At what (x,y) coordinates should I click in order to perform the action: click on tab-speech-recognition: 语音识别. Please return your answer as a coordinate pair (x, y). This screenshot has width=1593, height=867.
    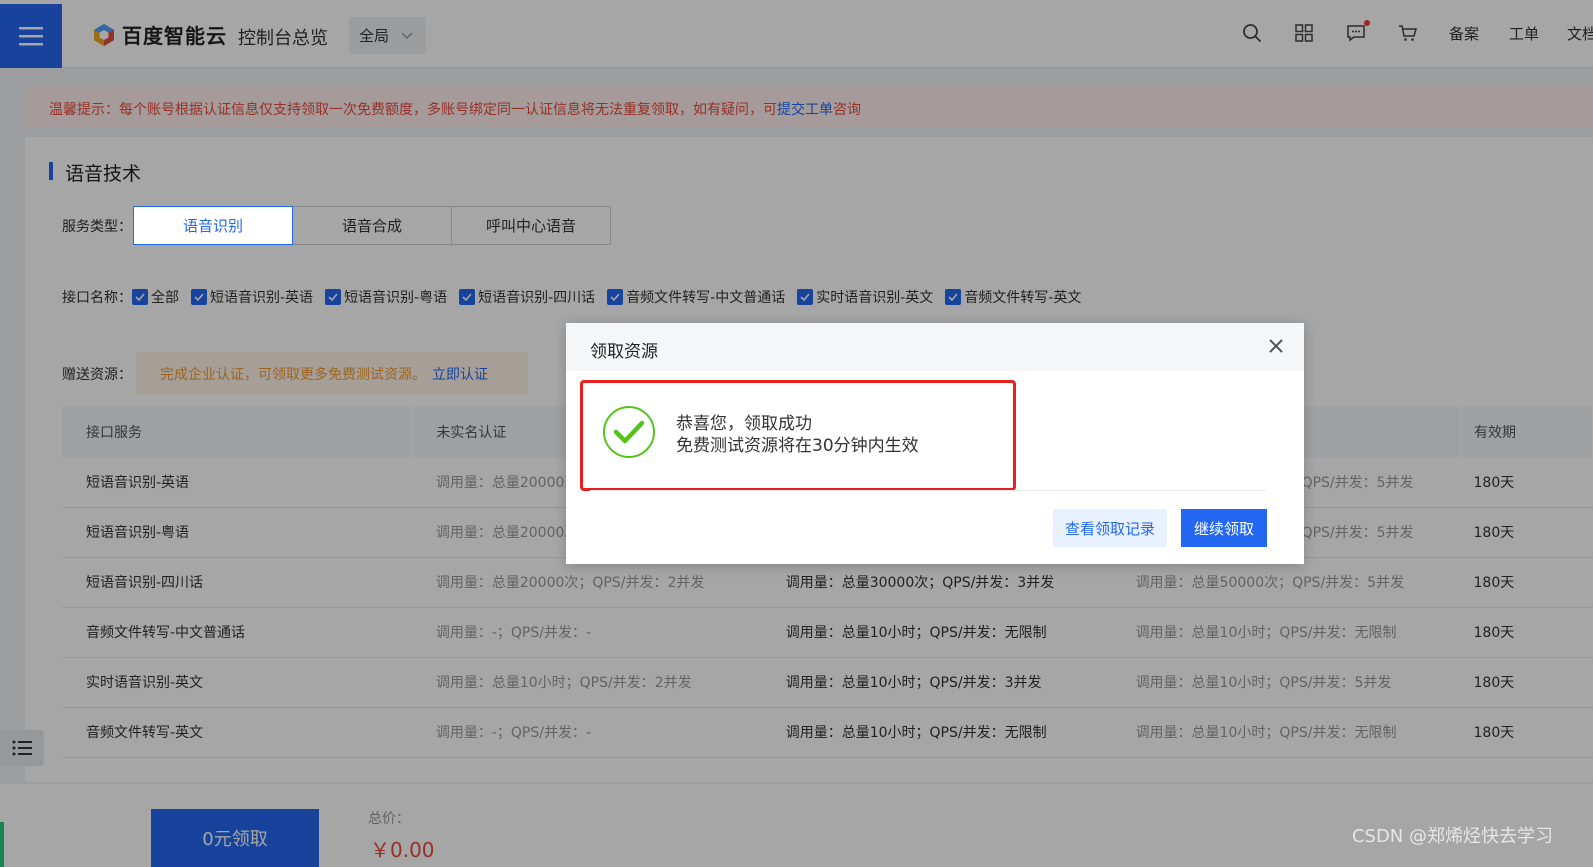
    Looking at the image, I should click on (213, 225).